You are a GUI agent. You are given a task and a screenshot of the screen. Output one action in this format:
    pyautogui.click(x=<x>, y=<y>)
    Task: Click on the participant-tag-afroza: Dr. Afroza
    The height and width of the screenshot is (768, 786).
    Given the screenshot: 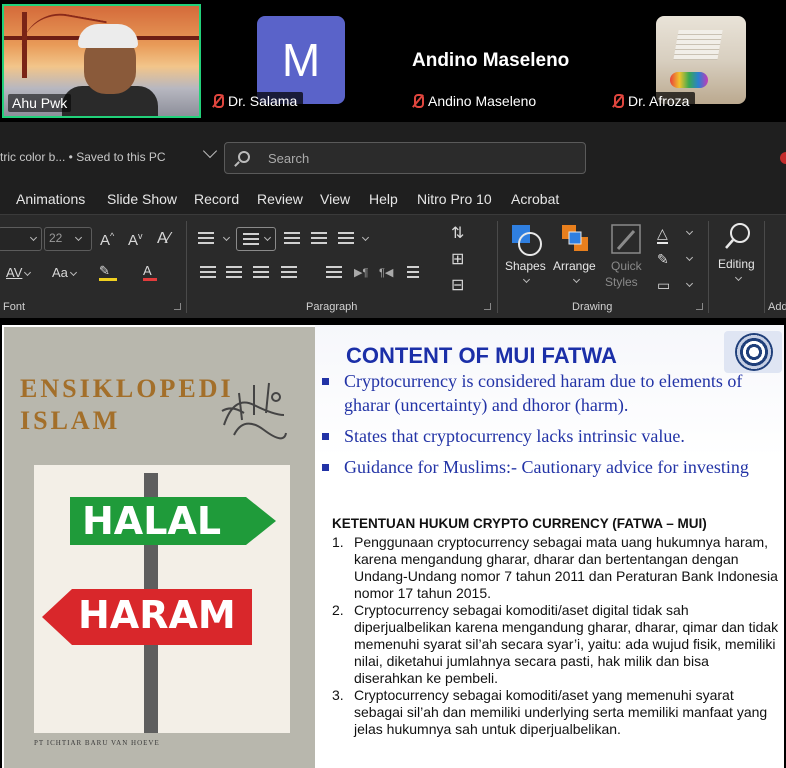 What is the action you would take?
    pyautogui.click(x=651, y=101)
    